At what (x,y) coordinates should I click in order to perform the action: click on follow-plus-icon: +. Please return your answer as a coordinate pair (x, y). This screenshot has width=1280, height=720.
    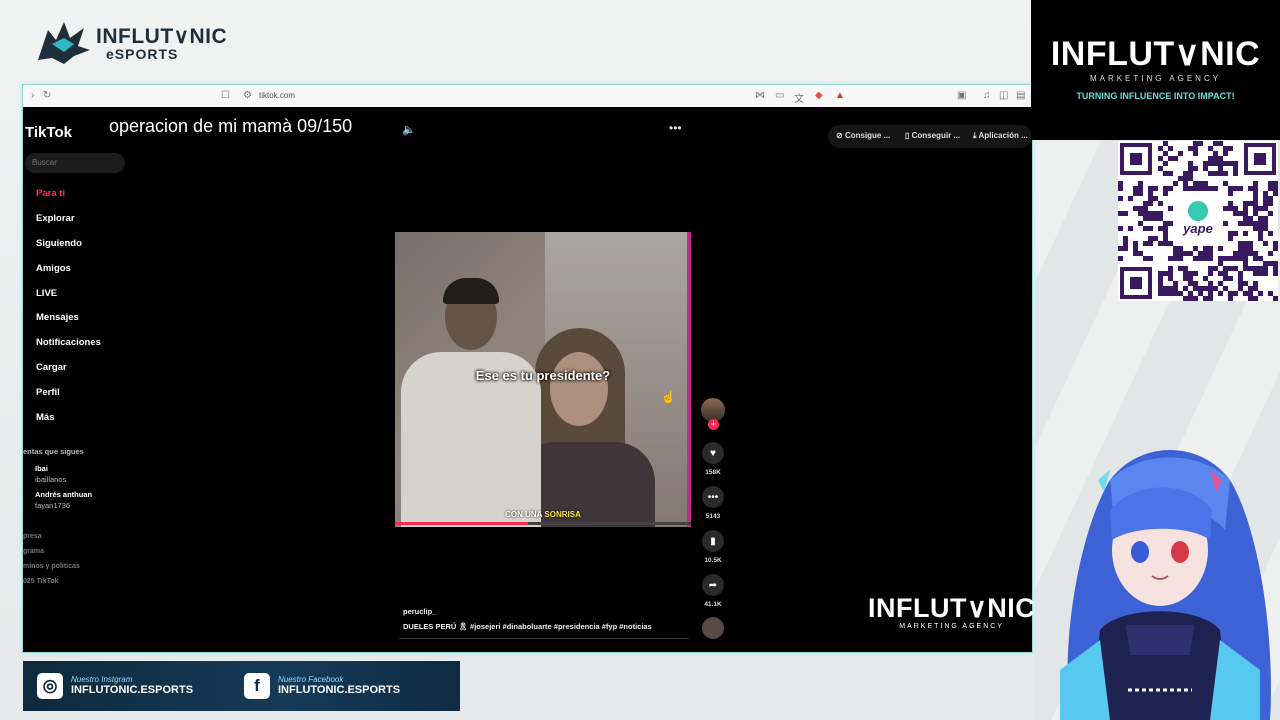
    Looking at the image, I should click on (713, 424).